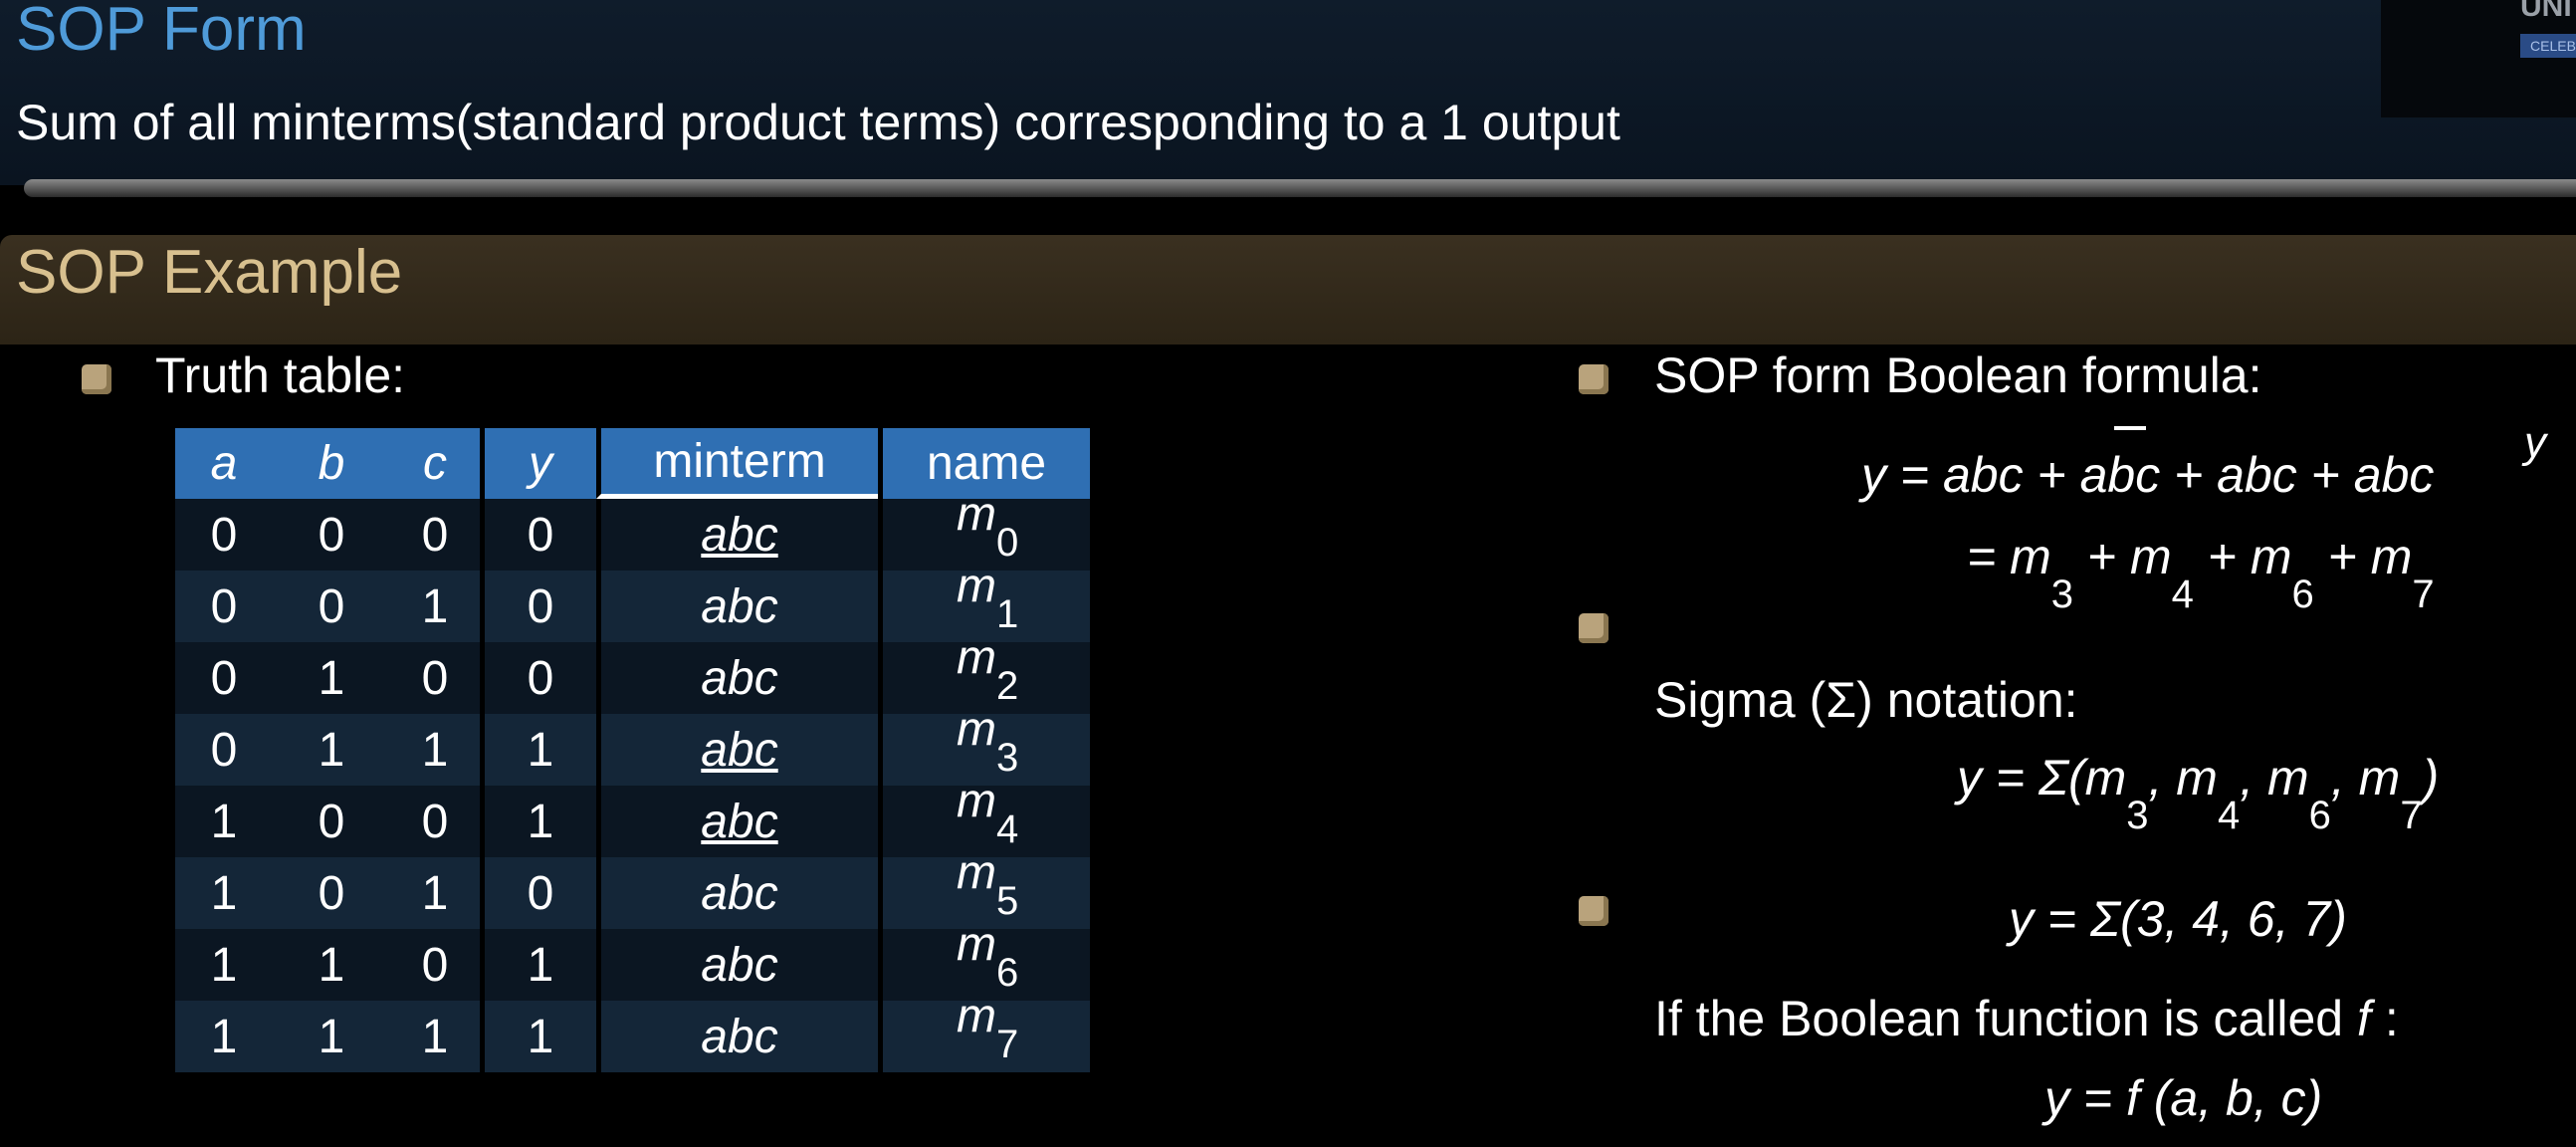 The height and width of the screenshot is (1147, 2576). What do you see at coordinates (737, 463) in the screenshot?
I see `col-header-minterm: minterm` at bounding box center [737, 463].